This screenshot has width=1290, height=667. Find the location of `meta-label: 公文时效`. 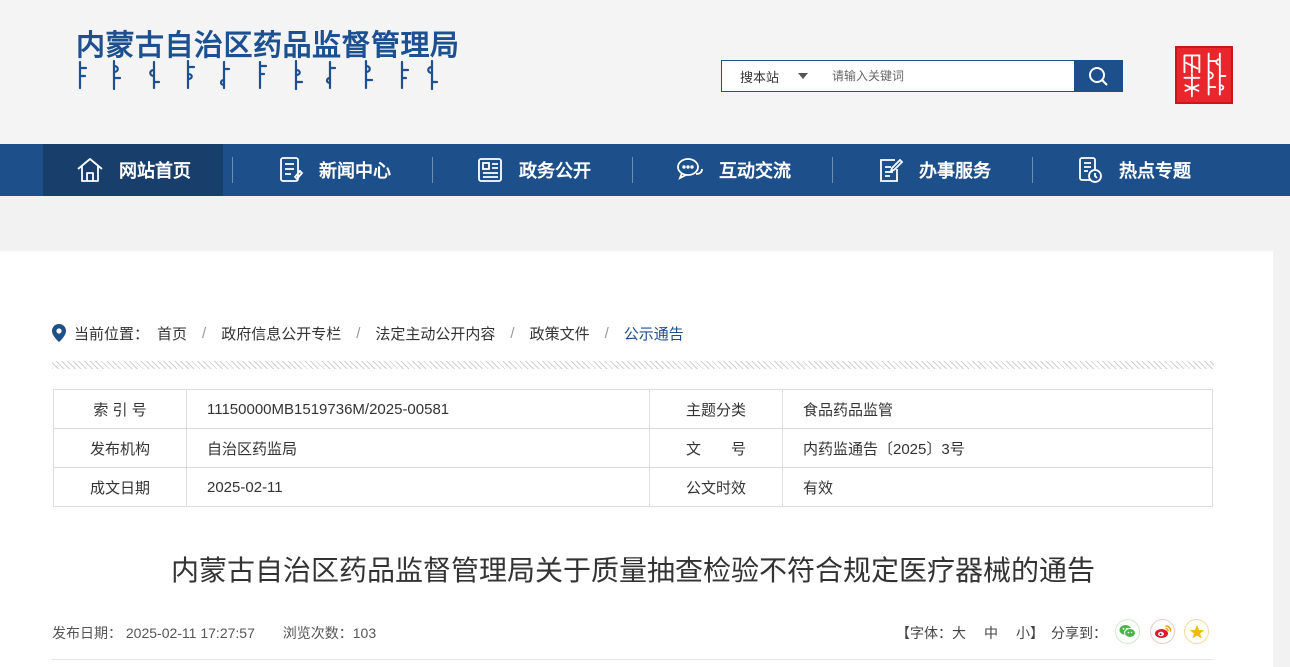

meta-label: 公文时效 is located at coordinates (716, 487).